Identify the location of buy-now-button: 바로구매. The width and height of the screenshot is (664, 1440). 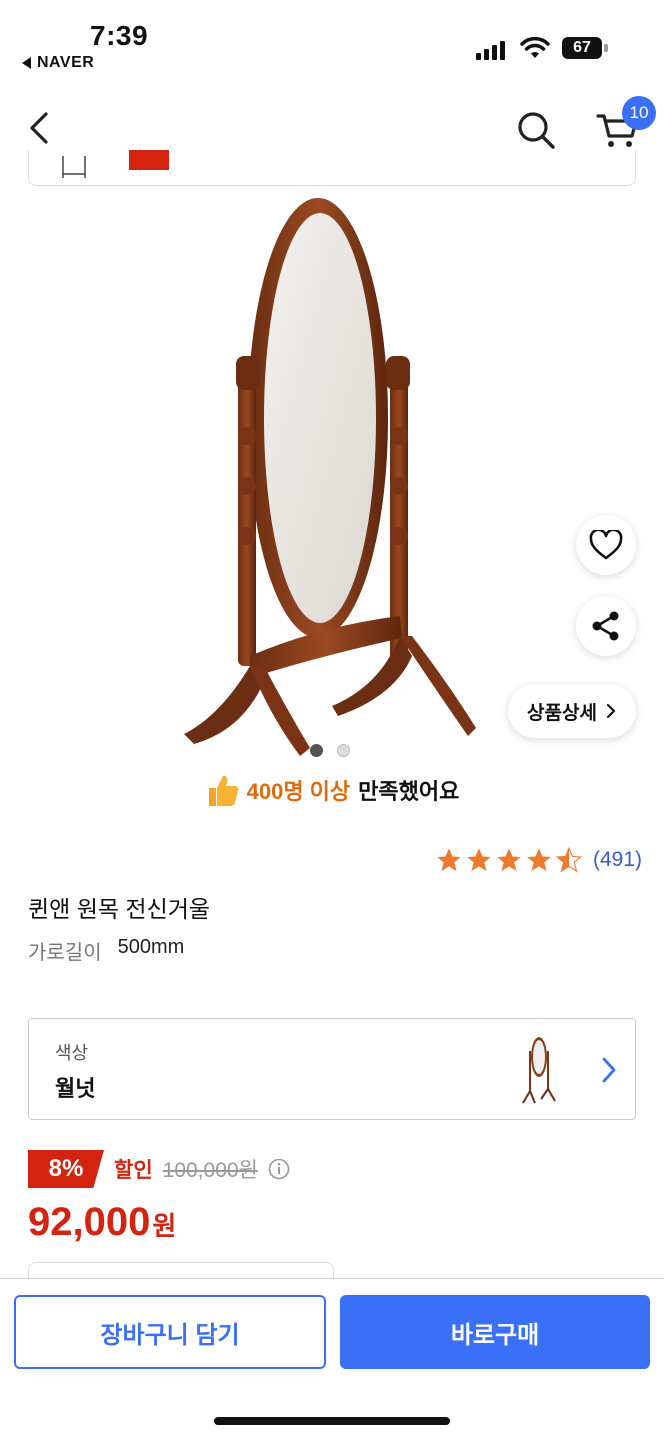
(495, 1332).